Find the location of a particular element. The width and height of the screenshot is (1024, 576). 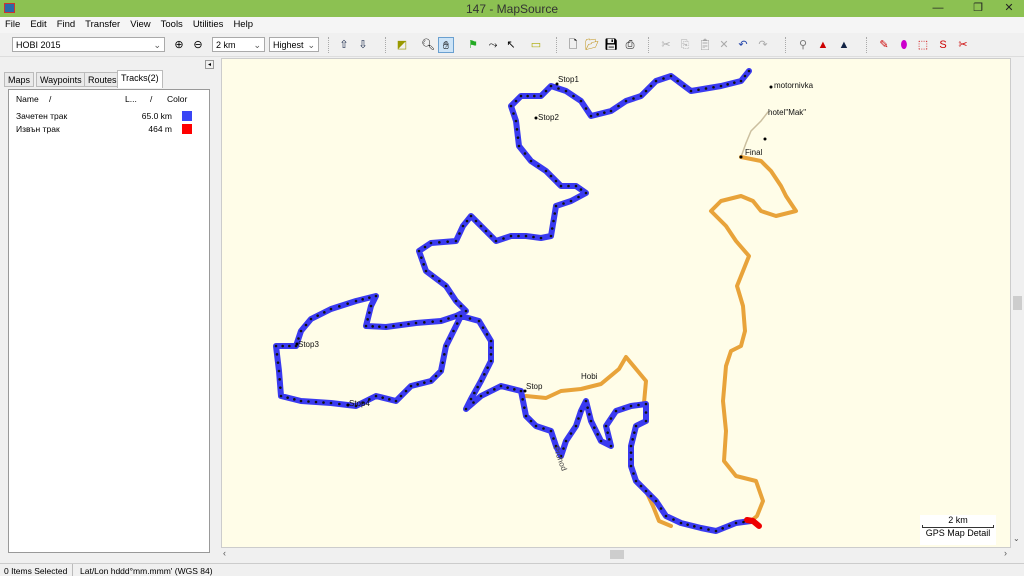

scroll-left-icon: ‹ is located at coordinates (224, 553).